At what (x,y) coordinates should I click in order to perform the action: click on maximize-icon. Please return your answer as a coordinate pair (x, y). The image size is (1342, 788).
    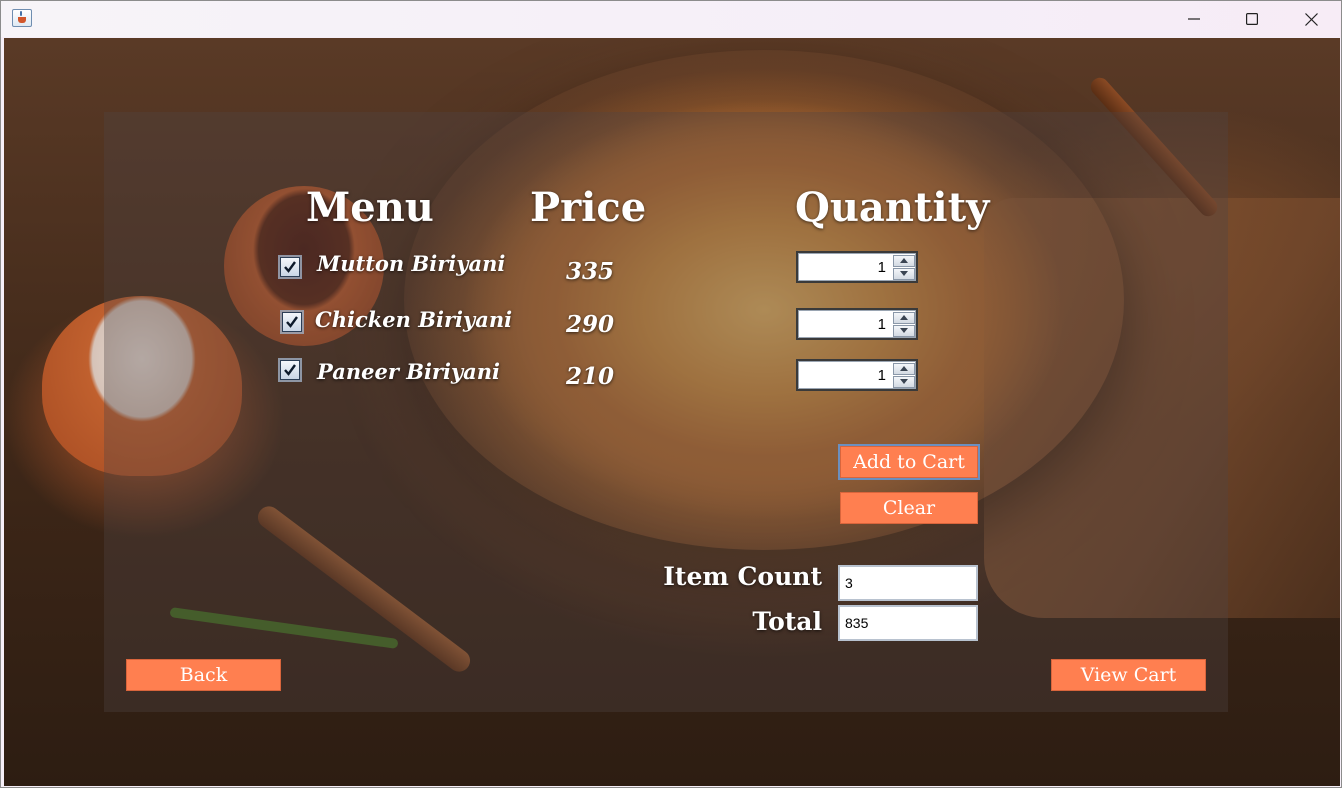
    Looking at the image, I should click on (1252, 19).